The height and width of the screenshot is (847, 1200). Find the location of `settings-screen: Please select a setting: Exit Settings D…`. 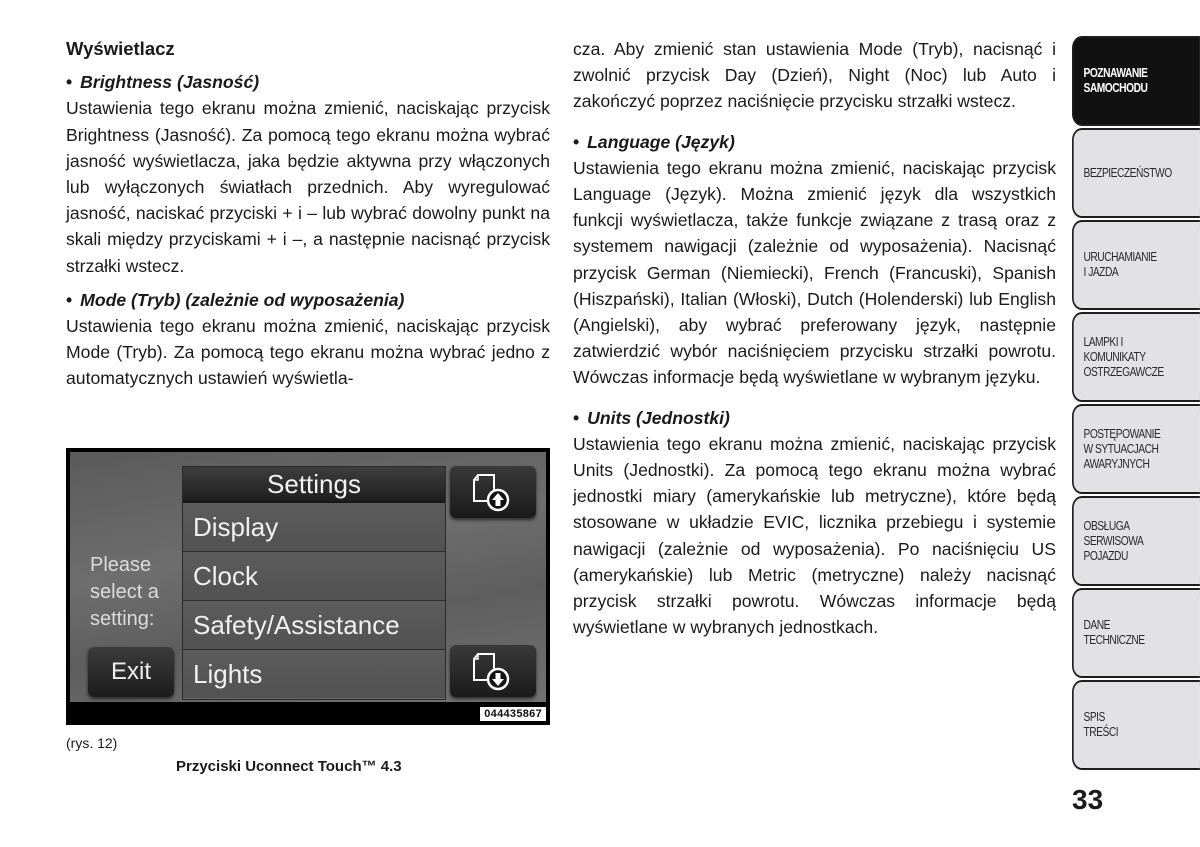

settings-screen: Please select a setting: Exit Settings D… is located at coordinates (308, 577).